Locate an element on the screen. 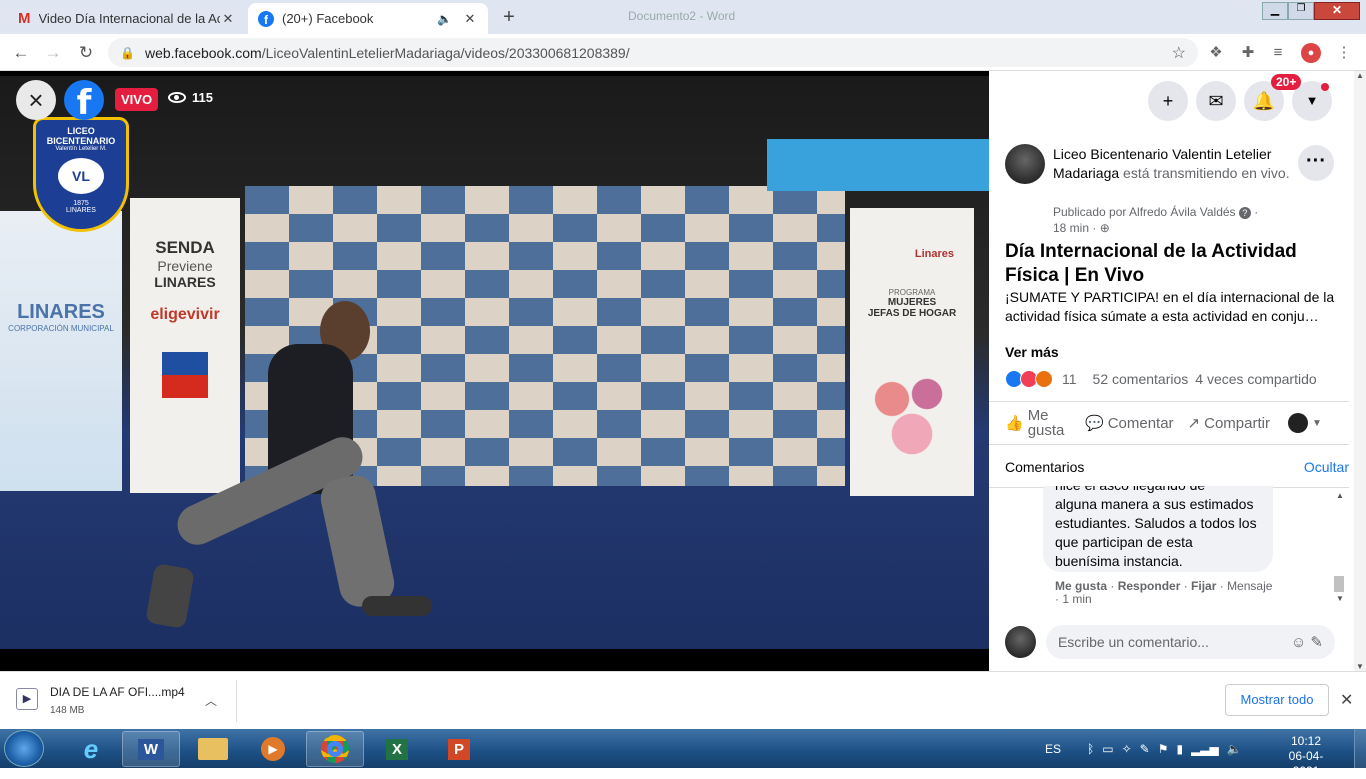 The height and width of the screenshot is (779, 1366). comment-composer: Escribe un comentario... ☺ ✎ is located at coordinates (1170, 642).